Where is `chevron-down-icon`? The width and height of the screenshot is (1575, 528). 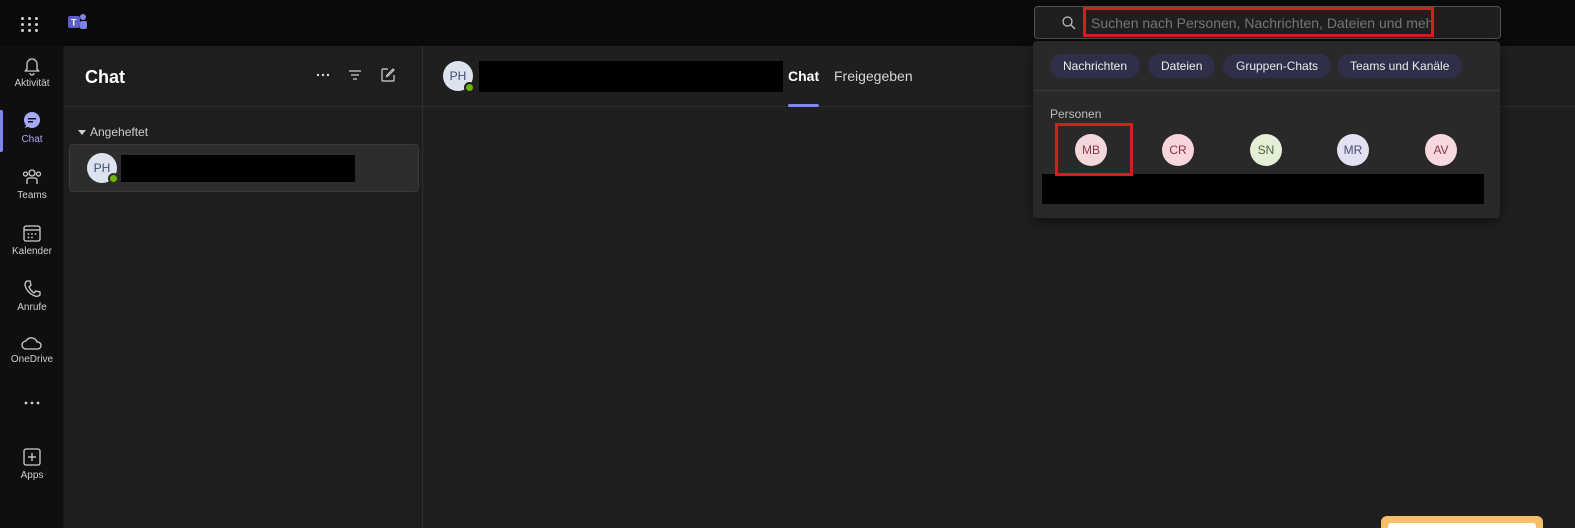
chevron-down-icon is located at coordinates (82, 133).